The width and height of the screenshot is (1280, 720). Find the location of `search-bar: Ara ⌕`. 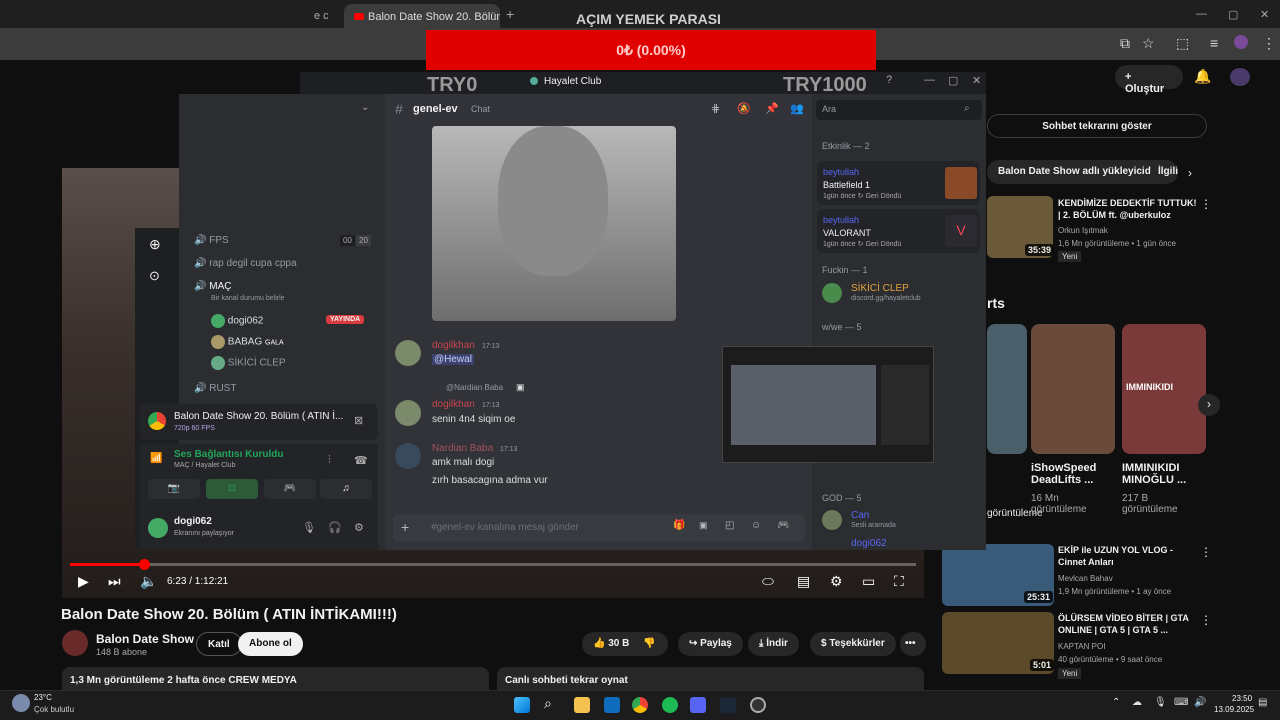

search-bar: Ara ⌕ is located at coordinates (899, 110).